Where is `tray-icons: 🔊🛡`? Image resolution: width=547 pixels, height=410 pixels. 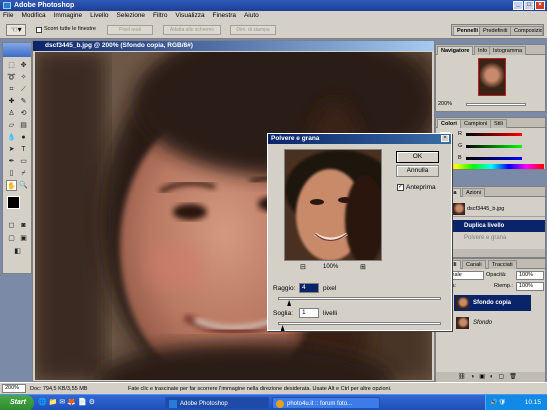 tray-icons: 🔊🛡 is located at coordinates (498, 402).